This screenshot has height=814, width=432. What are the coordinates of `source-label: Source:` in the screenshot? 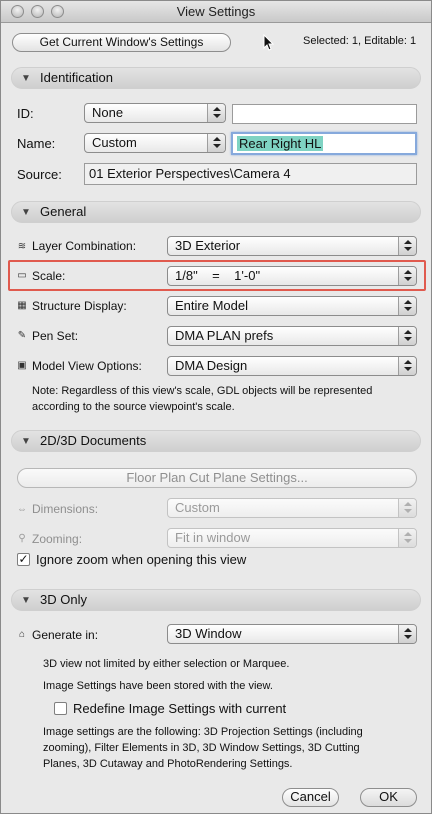 It's located at (39, 174).